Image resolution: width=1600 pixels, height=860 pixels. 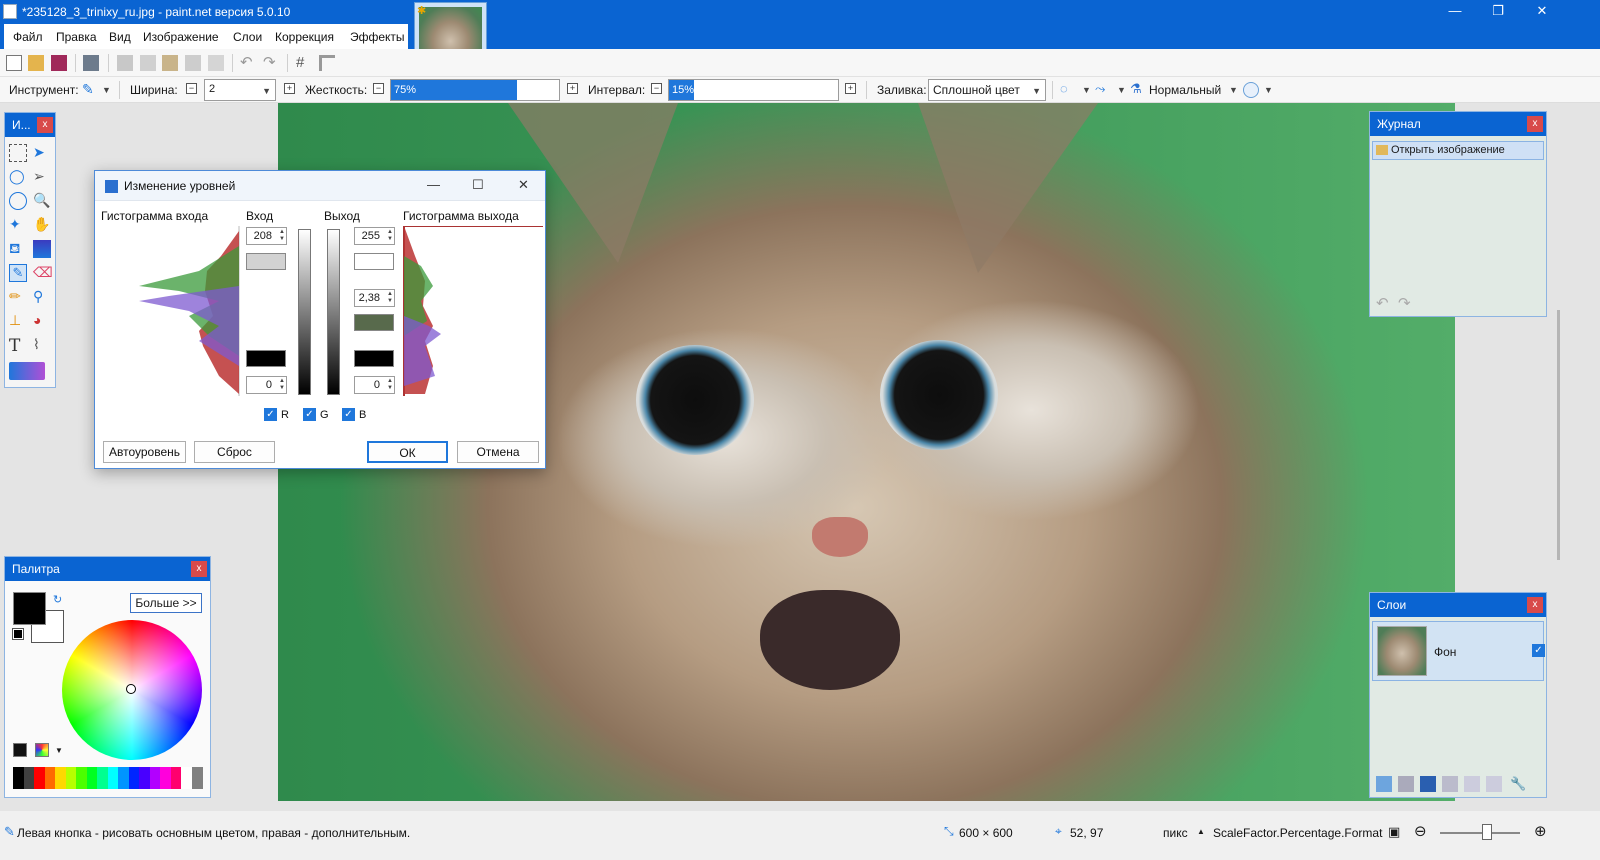 What do you see at coordinates (57, 599) in the screenshot?
I see `swap-colors-icon: ↻` at bounding box center [57, 599].